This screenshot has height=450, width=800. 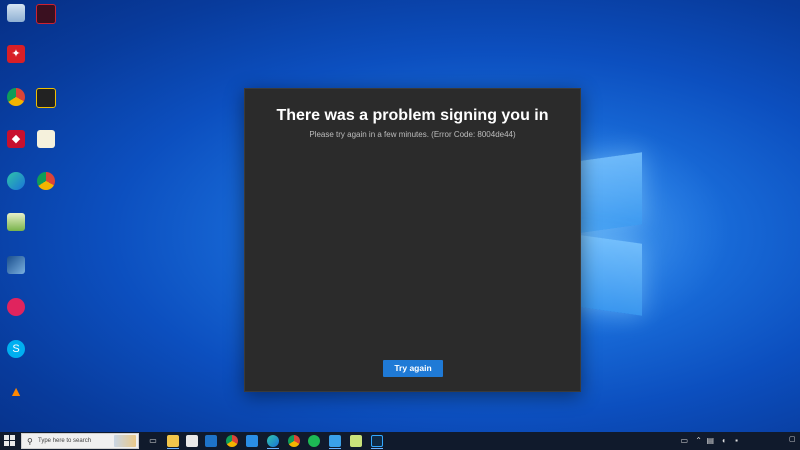 I want to click on chrome-icon, so click(x=232, y=441).